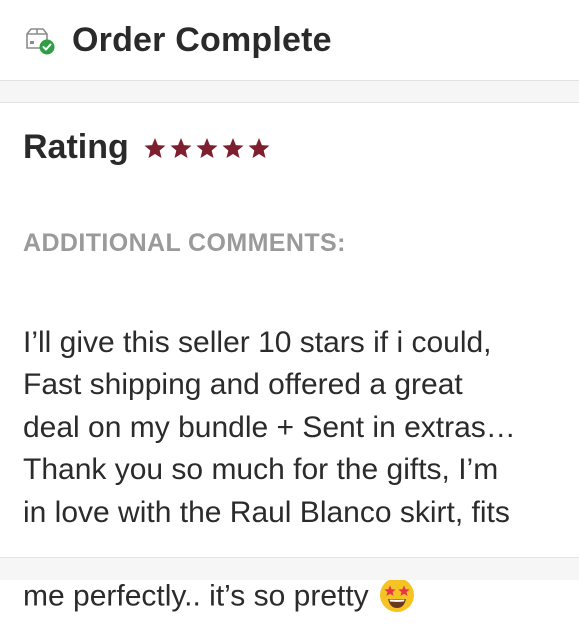 The width and height of the screenshot is (579, 625). I want to click on rating-row: Rating, so click(147, 147).